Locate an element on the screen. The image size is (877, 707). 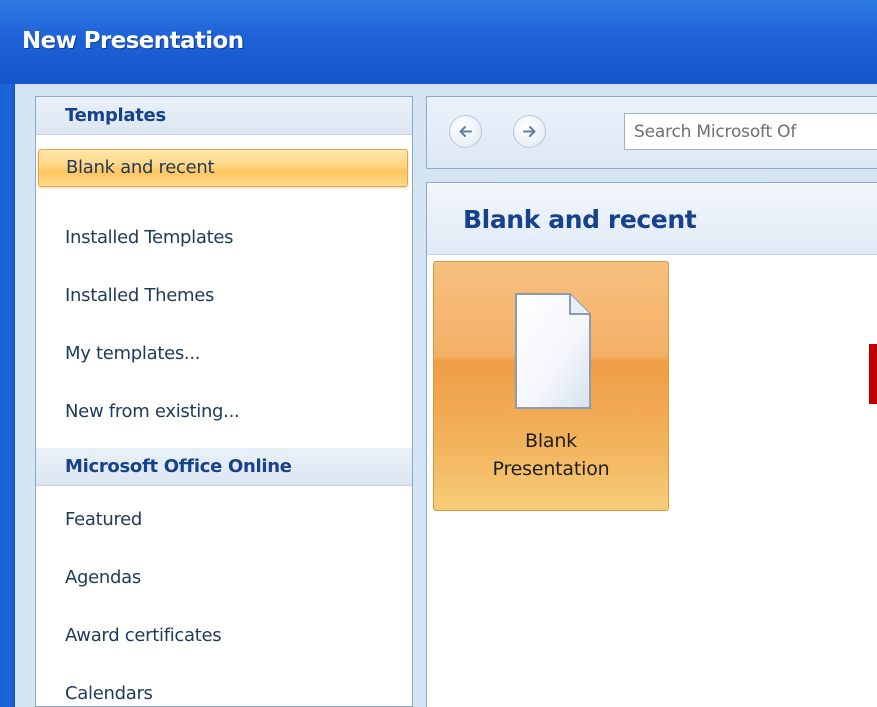
section-header-microsoft-office-online: Microsoft Office Online is located at coordinates (224, 467).